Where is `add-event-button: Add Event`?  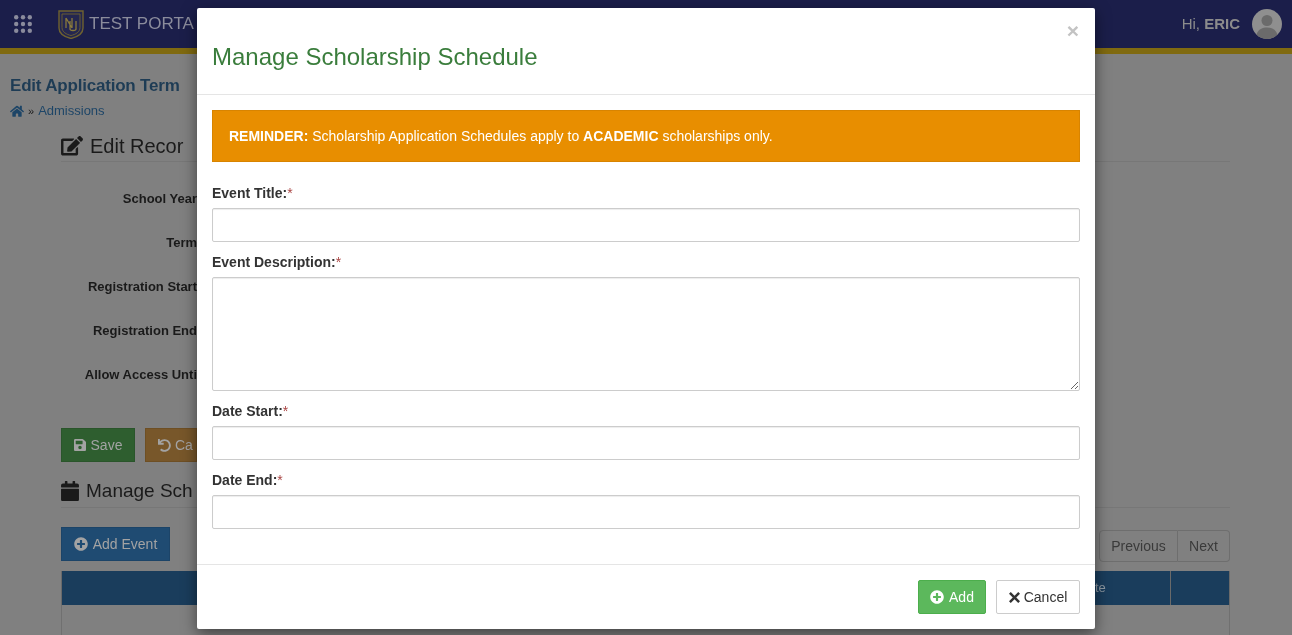 add-event-button: Add Event is located at coordinates (115, 544).